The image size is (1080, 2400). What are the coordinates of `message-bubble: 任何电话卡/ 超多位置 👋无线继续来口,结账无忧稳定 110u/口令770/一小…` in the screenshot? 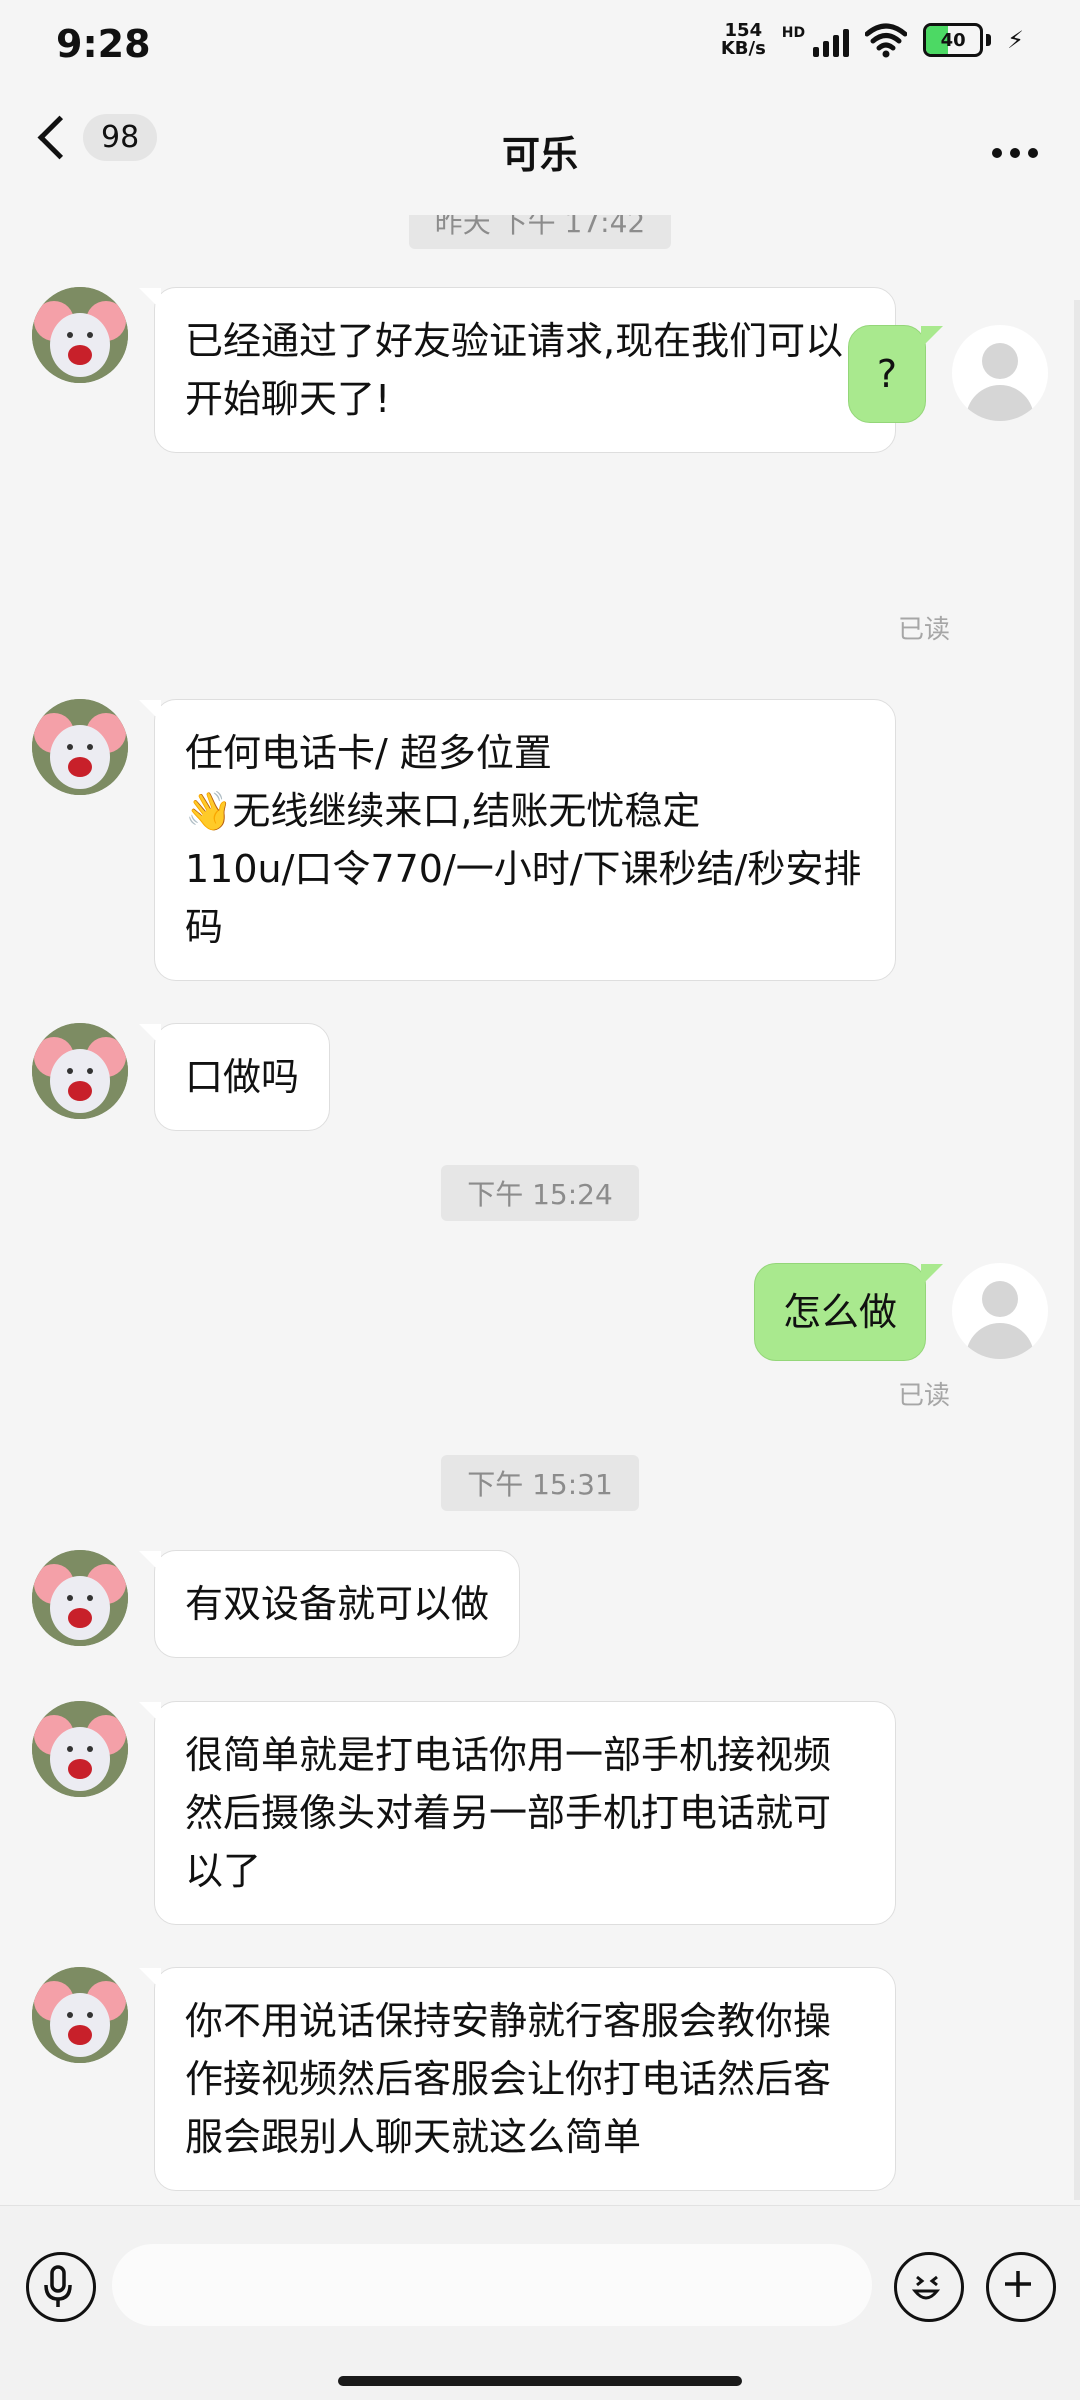 It's located at (517, 840).